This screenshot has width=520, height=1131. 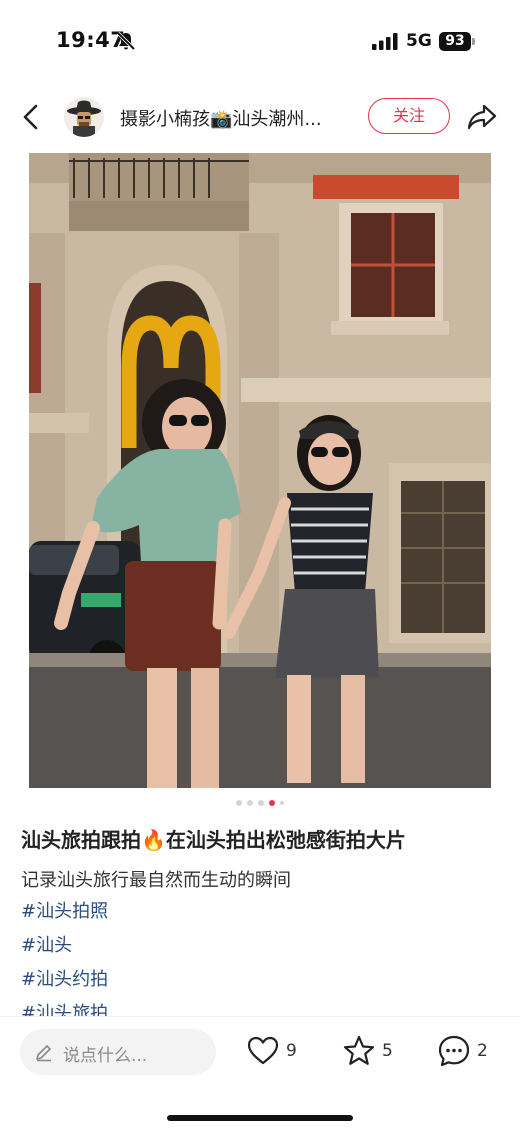 What do you see at coordinates (455, 41) in the screenshot?
I see `battery-level: 93` at bounding box center [455, 41].